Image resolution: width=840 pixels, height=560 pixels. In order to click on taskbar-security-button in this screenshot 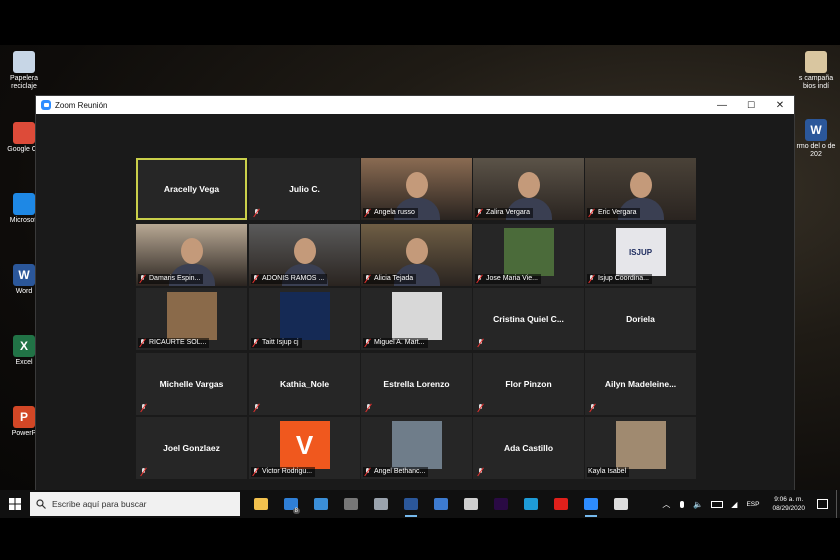, I will do `click(471, 504)`.